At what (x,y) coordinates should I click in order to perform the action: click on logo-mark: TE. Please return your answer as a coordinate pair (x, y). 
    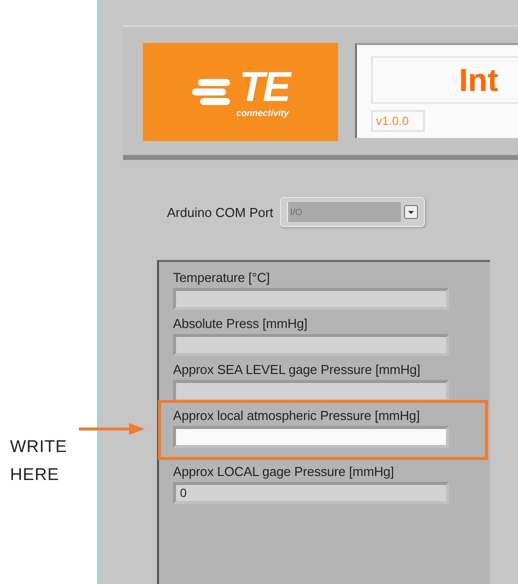
    Looking at the image, I should click on (264, 86).